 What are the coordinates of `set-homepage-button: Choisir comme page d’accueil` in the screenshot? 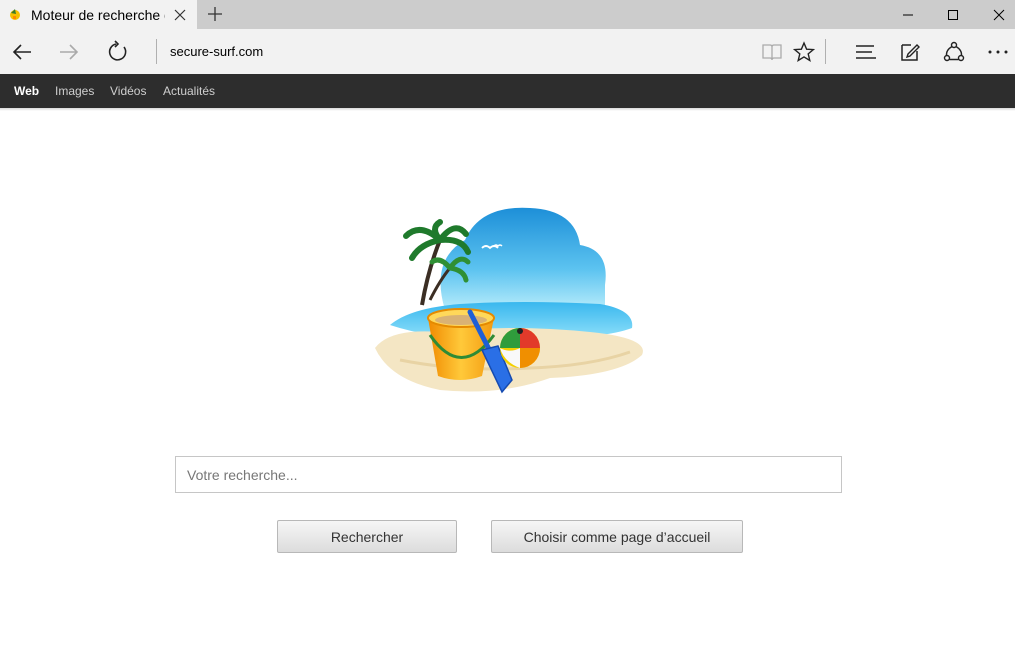 It's located at (617, 536).